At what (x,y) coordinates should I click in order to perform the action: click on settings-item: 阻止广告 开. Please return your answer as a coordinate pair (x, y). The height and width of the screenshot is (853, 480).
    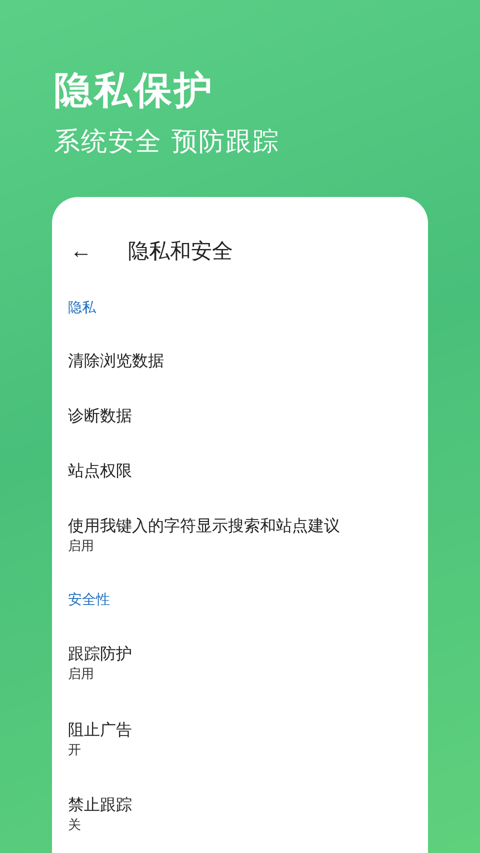
    Looking at the image, I should click on (240, 740).